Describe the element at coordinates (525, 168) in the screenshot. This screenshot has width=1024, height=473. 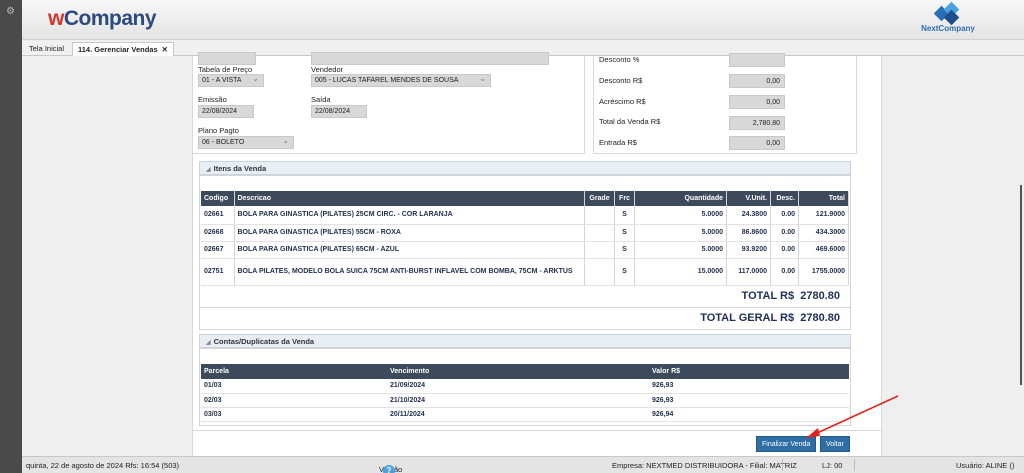
I see `itens-header: ◢ Itens da Venda` at that location.